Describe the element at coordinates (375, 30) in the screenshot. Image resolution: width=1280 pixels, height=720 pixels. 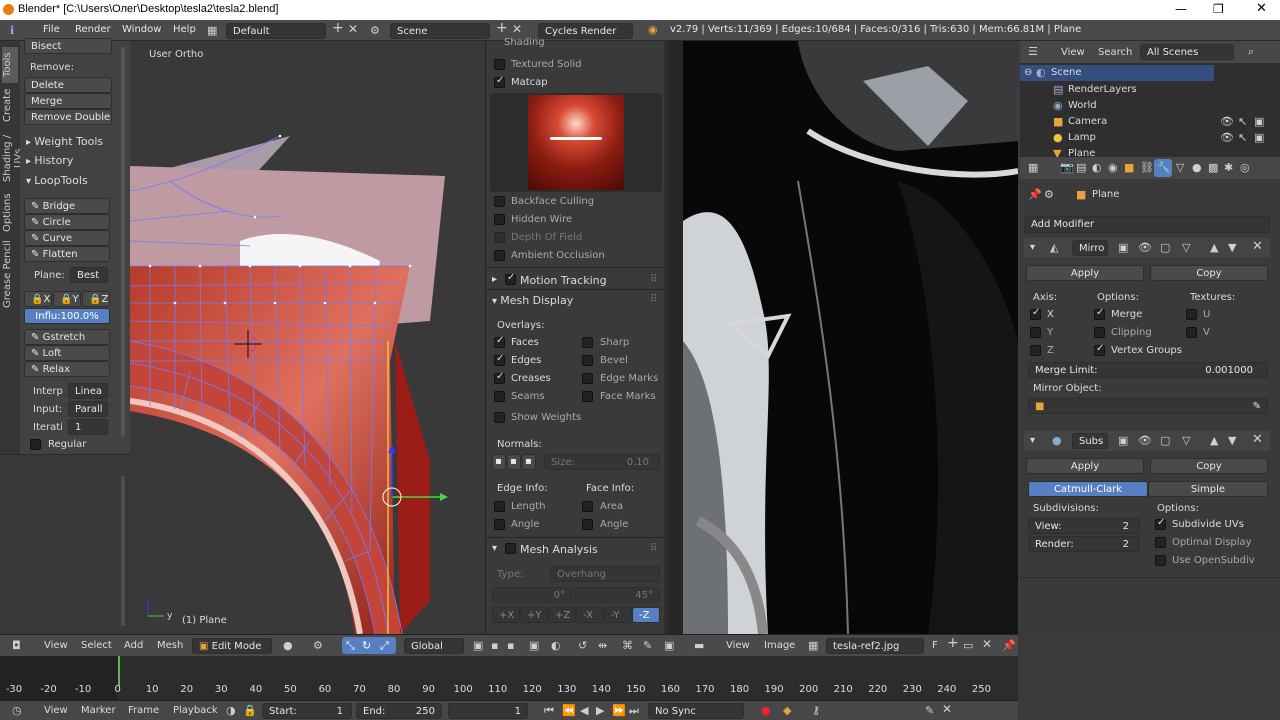
I see `scene-icon: ⚙` at that location.